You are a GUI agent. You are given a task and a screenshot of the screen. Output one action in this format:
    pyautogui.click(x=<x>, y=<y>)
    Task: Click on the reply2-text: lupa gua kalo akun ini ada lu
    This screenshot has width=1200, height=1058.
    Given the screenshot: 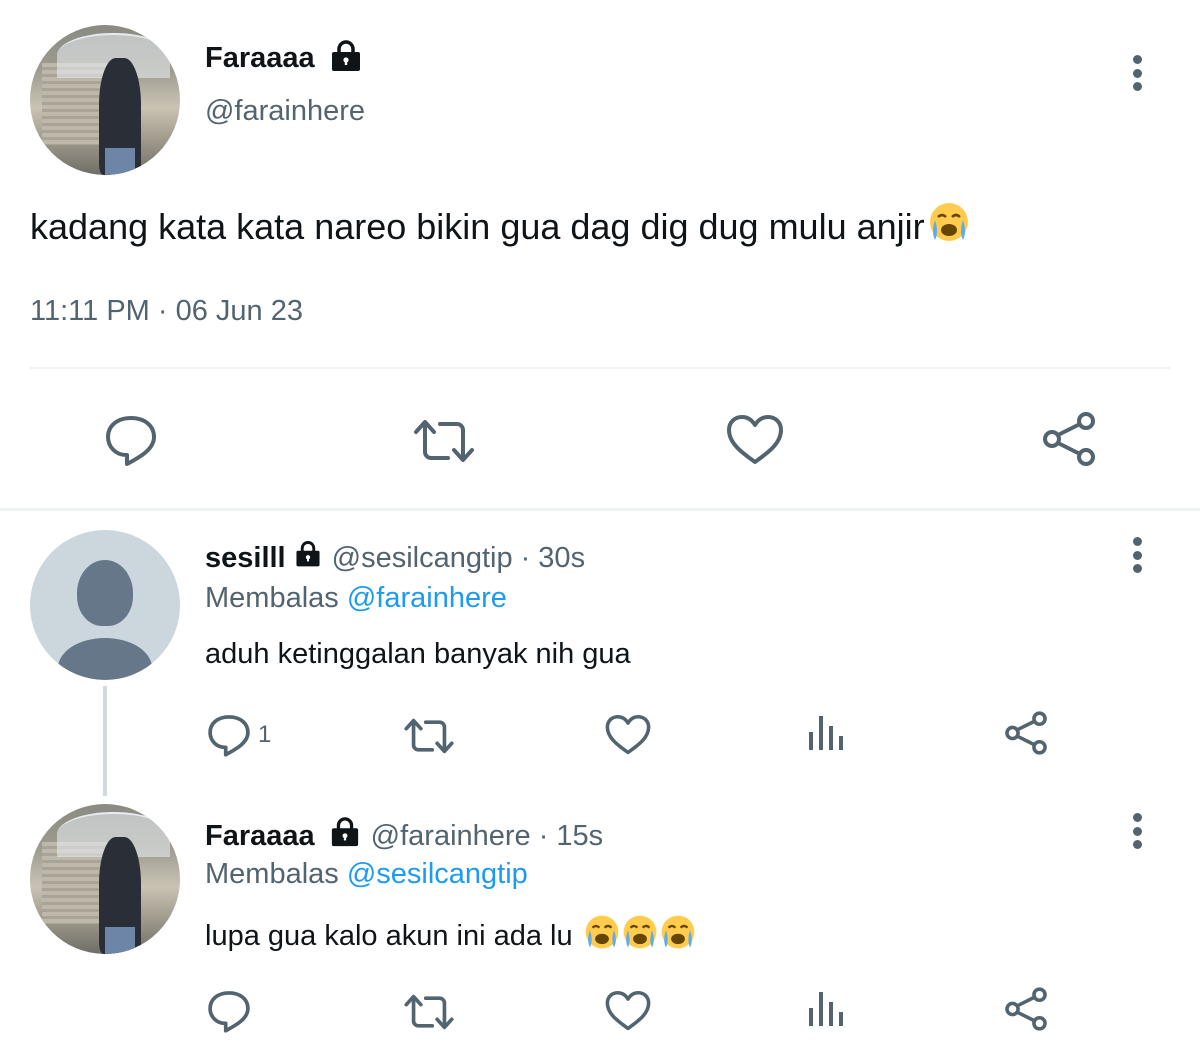 What is the action you would take?
    pyautogui.click(x=451, y=936)
    